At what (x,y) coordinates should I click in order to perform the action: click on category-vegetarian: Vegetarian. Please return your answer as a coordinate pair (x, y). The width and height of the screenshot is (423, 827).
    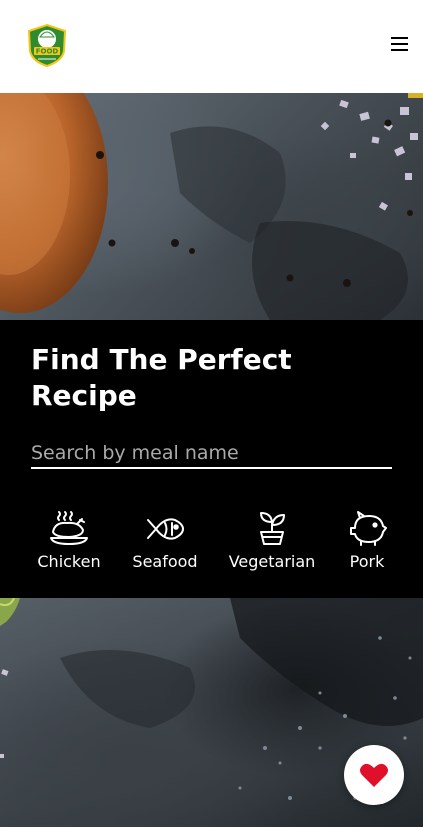
    Looking at the image, I should click on (272, 543).